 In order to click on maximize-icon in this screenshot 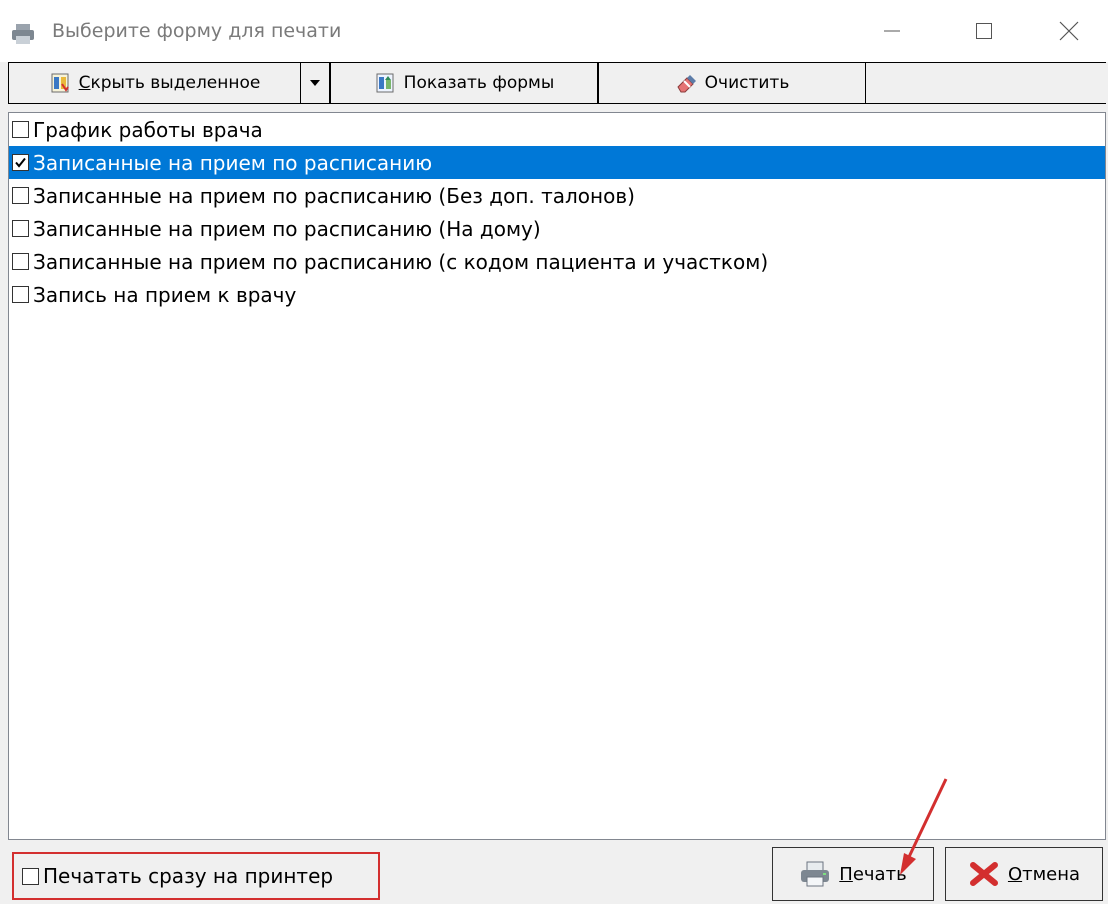, I will do `click(984, 31)`.